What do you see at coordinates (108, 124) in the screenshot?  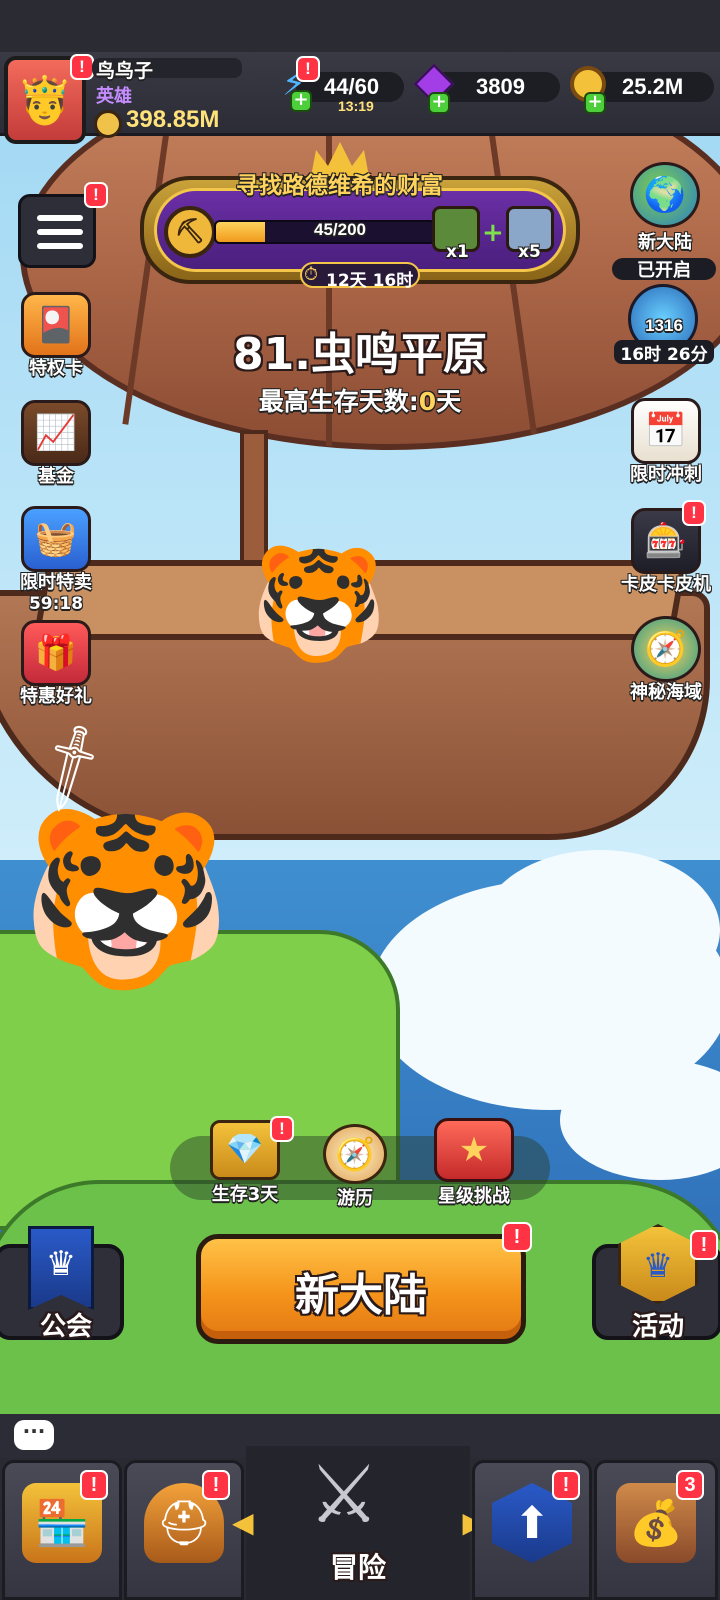 I see `power-icon` at bounding box center [108, 124].